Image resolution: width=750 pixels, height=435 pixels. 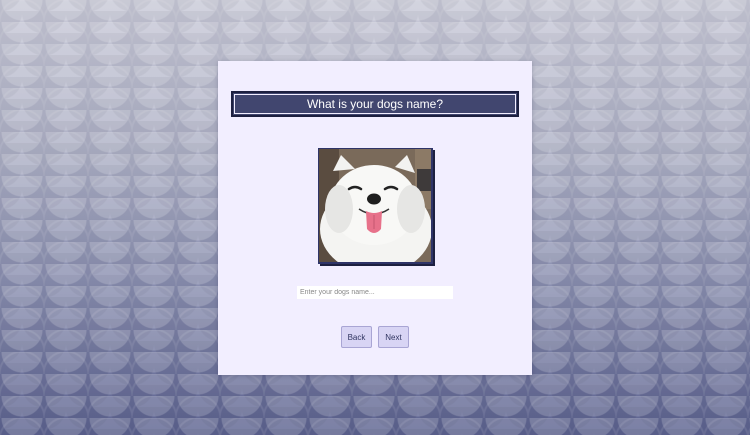 I want to click on dog-name-input, so click(x=375, y=292).